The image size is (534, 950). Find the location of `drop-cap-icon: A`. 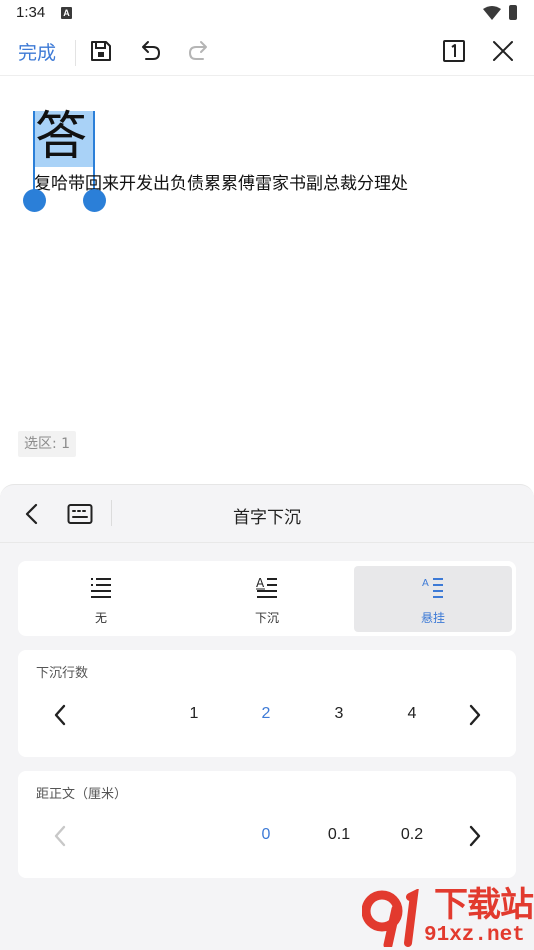

drop-cap-icon: A is located at coordinates (266, 587).